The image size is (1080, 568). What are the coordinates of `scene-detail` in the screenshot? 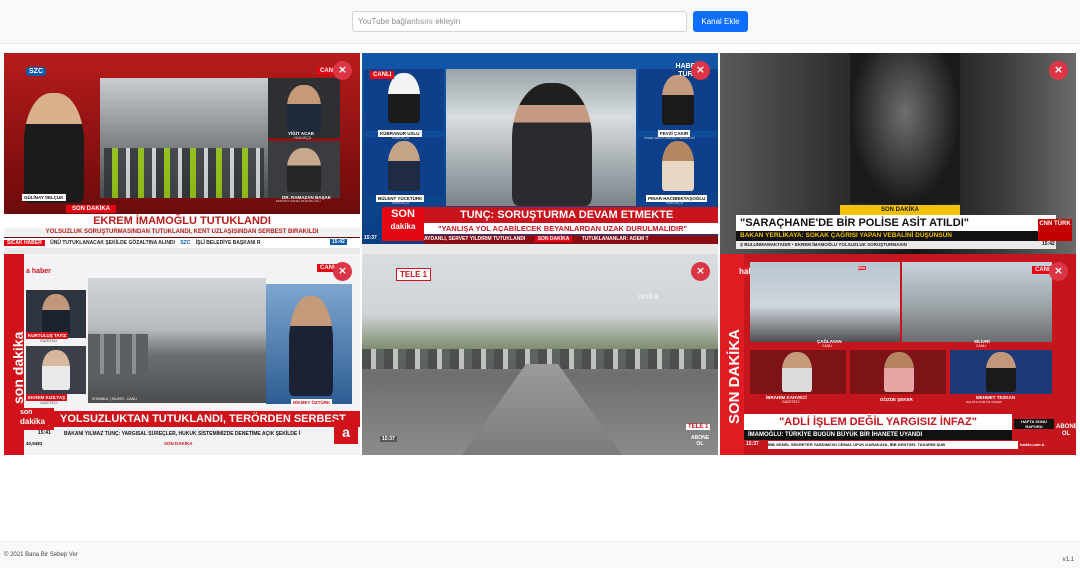 It's located at (905, 128).